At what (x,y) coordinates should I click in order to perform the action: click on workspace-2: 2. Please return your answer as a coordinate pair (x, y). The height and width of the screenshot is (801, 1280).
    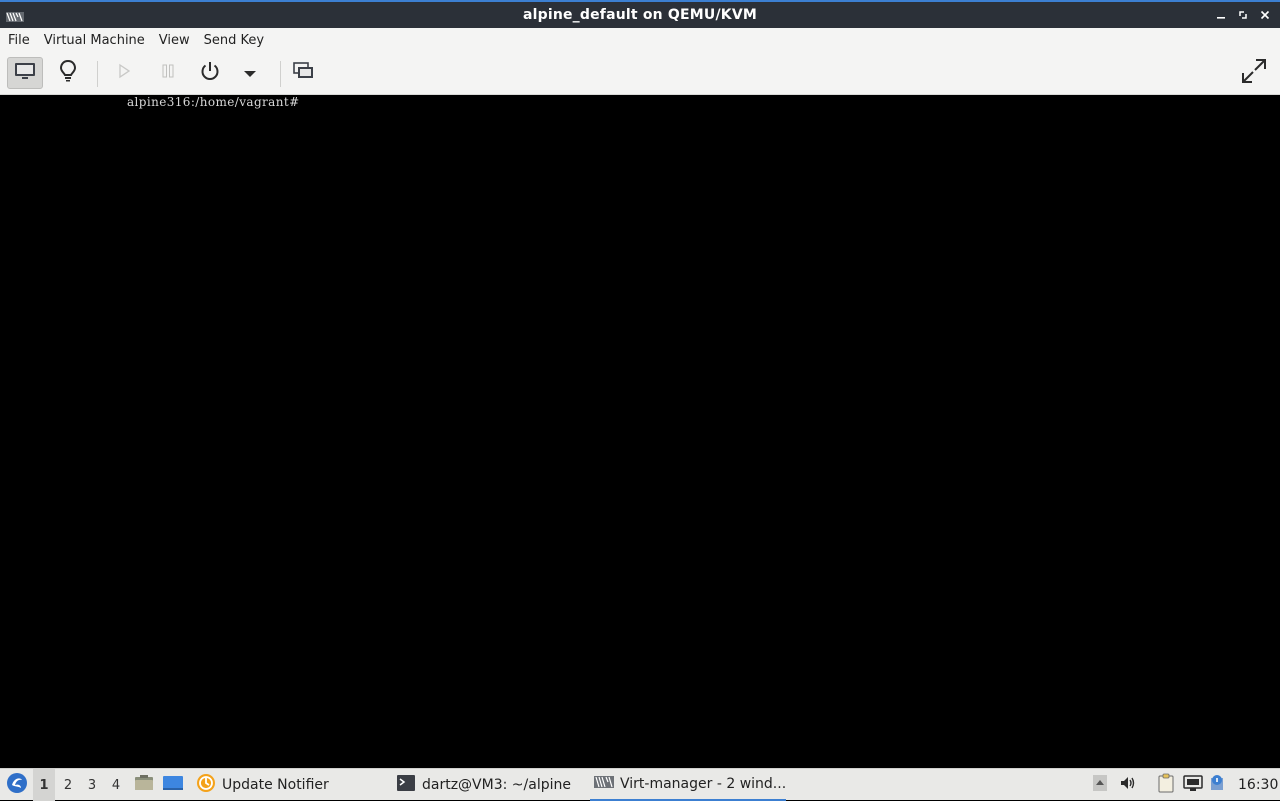
    Looking at the image, I should click on (68, 785).